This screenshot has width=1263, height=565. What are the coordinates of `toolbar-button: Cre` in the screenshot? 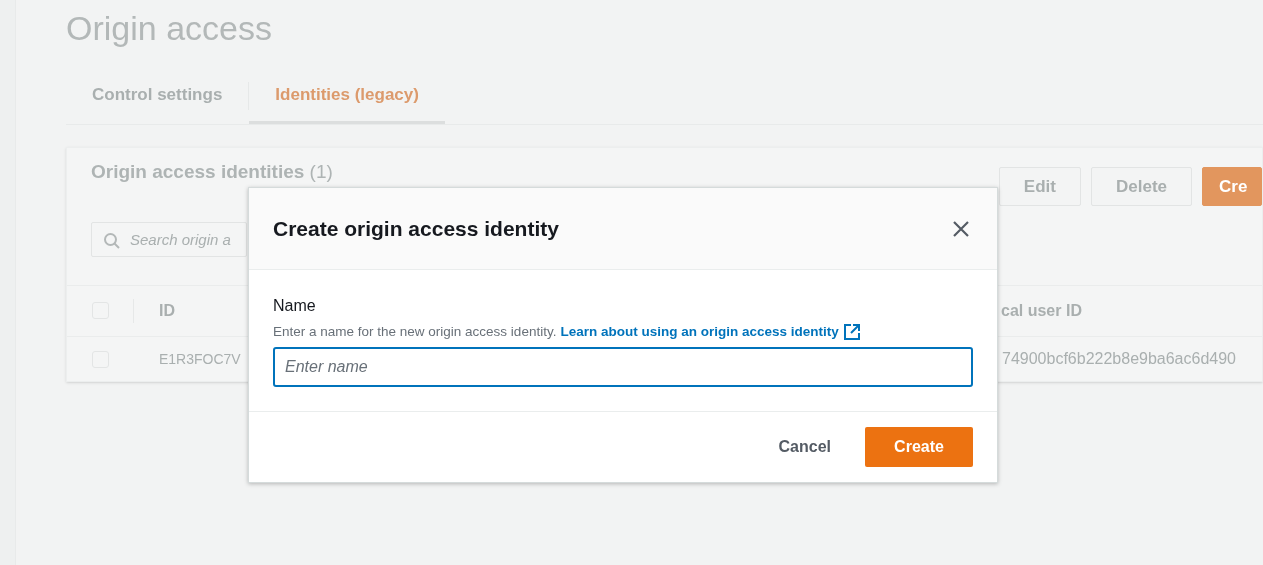 It's located at (1232, 186).